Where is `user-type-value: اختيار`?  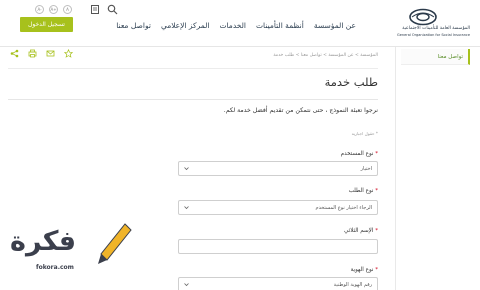 user-type-value: اختيار is located at coordinates (366, 168).